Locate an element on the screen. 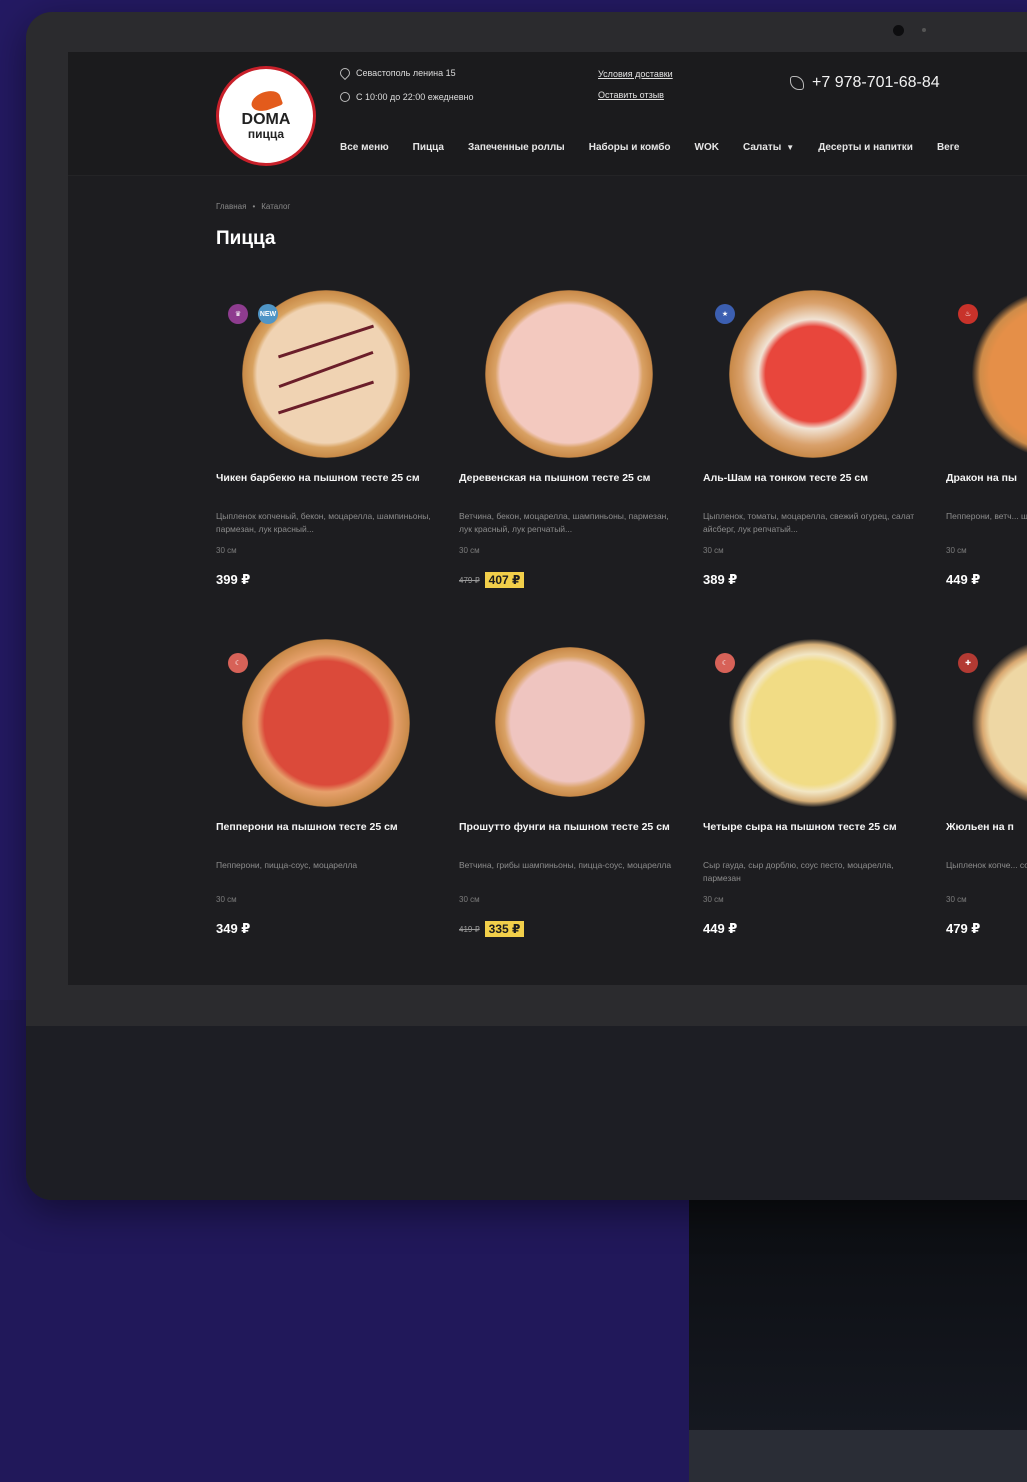 The height and width of the screenshot is (1482, 1027). product-price-row: 419 ₽ 335 ₽ is located at coordinates (492, 929).